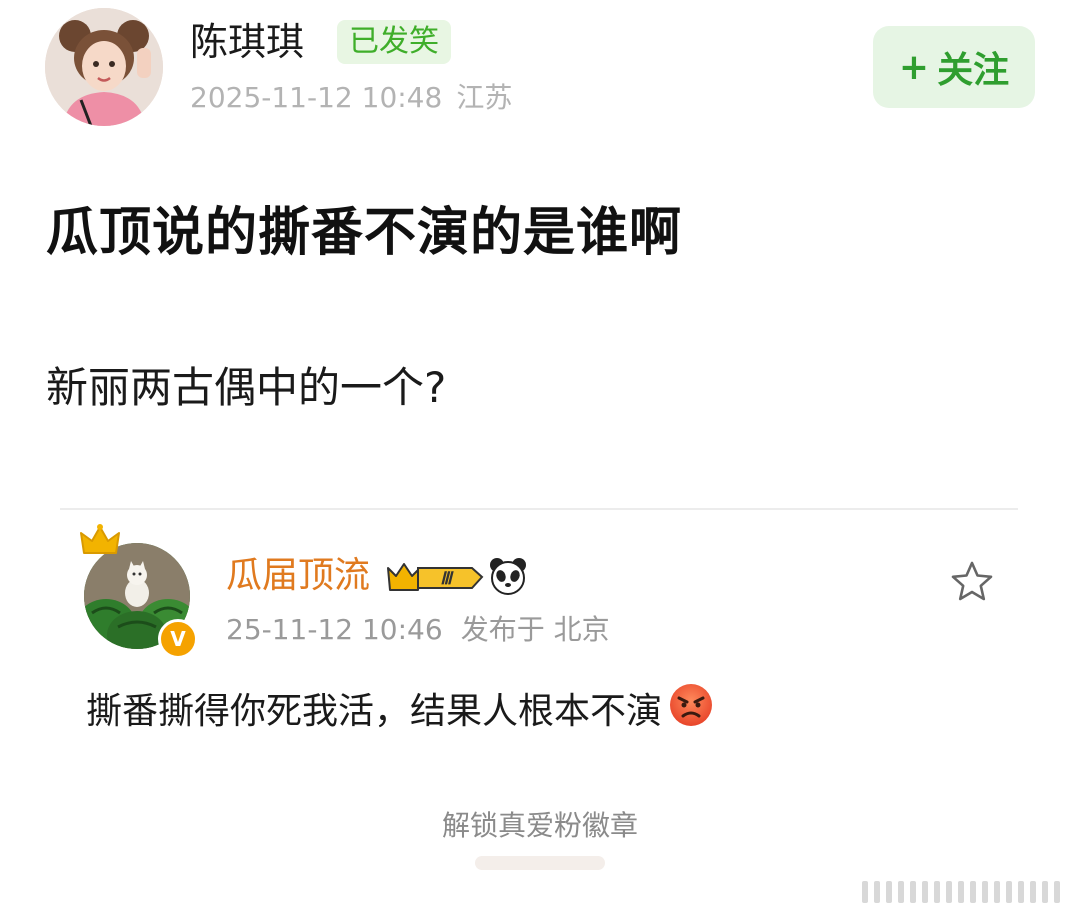 The width and height of the screenshot is (1080, 917). Describe the element at coordinates (138, 591) in the screenshot. I see `quoted-avatar-group: V` at that location.